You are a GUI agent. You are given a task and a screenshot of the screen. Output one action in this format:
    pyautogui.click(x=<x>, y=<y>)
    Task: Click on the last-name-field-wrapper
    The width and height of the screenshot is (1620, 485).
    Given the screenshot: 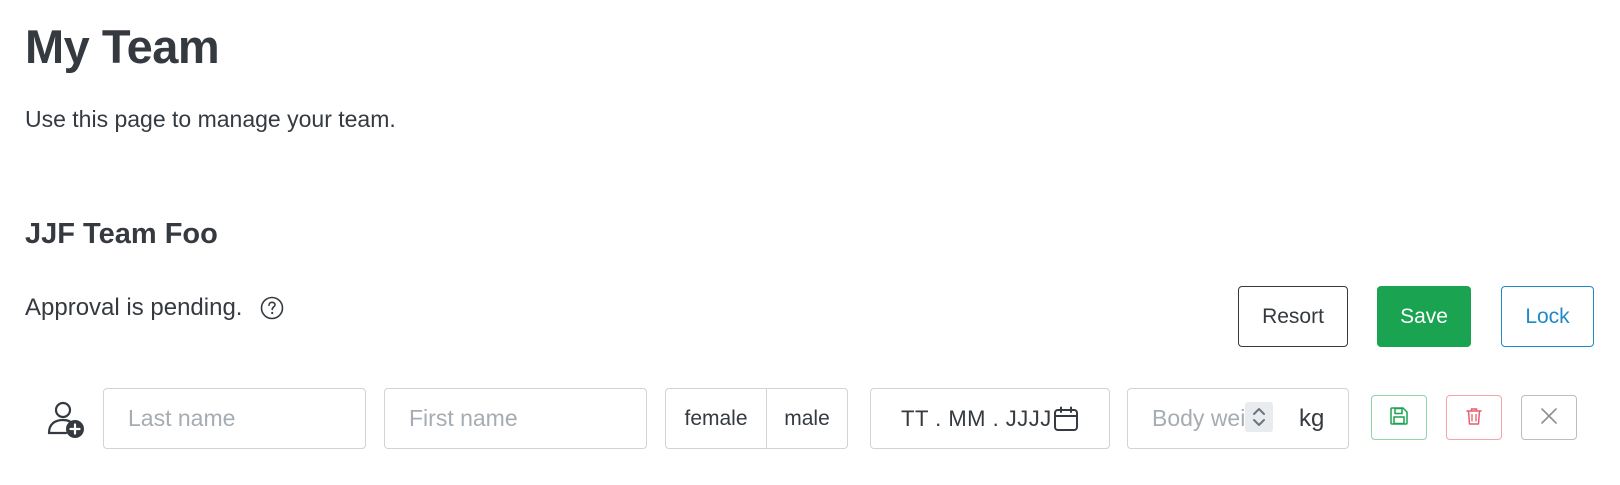 What is the action you would take?
    pyautogui.click(x=234, y=418)
    